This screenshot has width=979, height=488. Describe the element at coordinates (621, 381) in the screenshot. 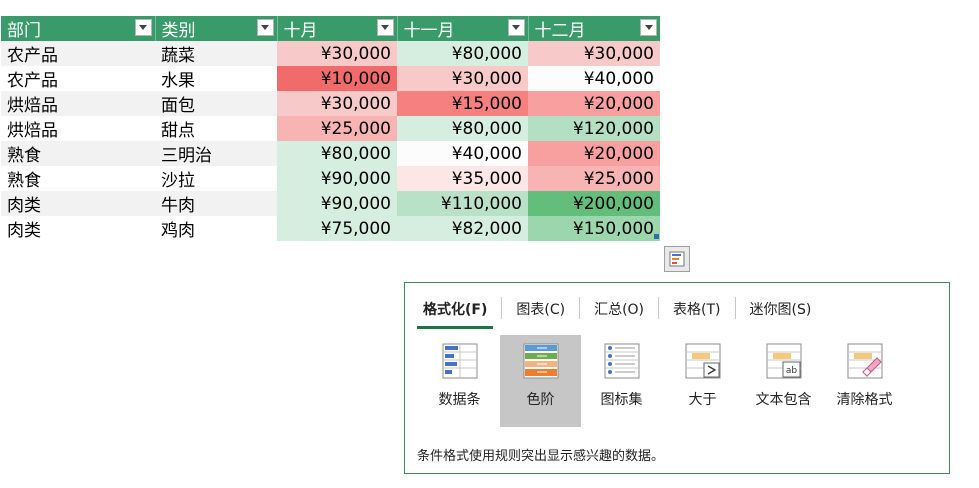

I see `icon-set-button: 图标集` at that location.